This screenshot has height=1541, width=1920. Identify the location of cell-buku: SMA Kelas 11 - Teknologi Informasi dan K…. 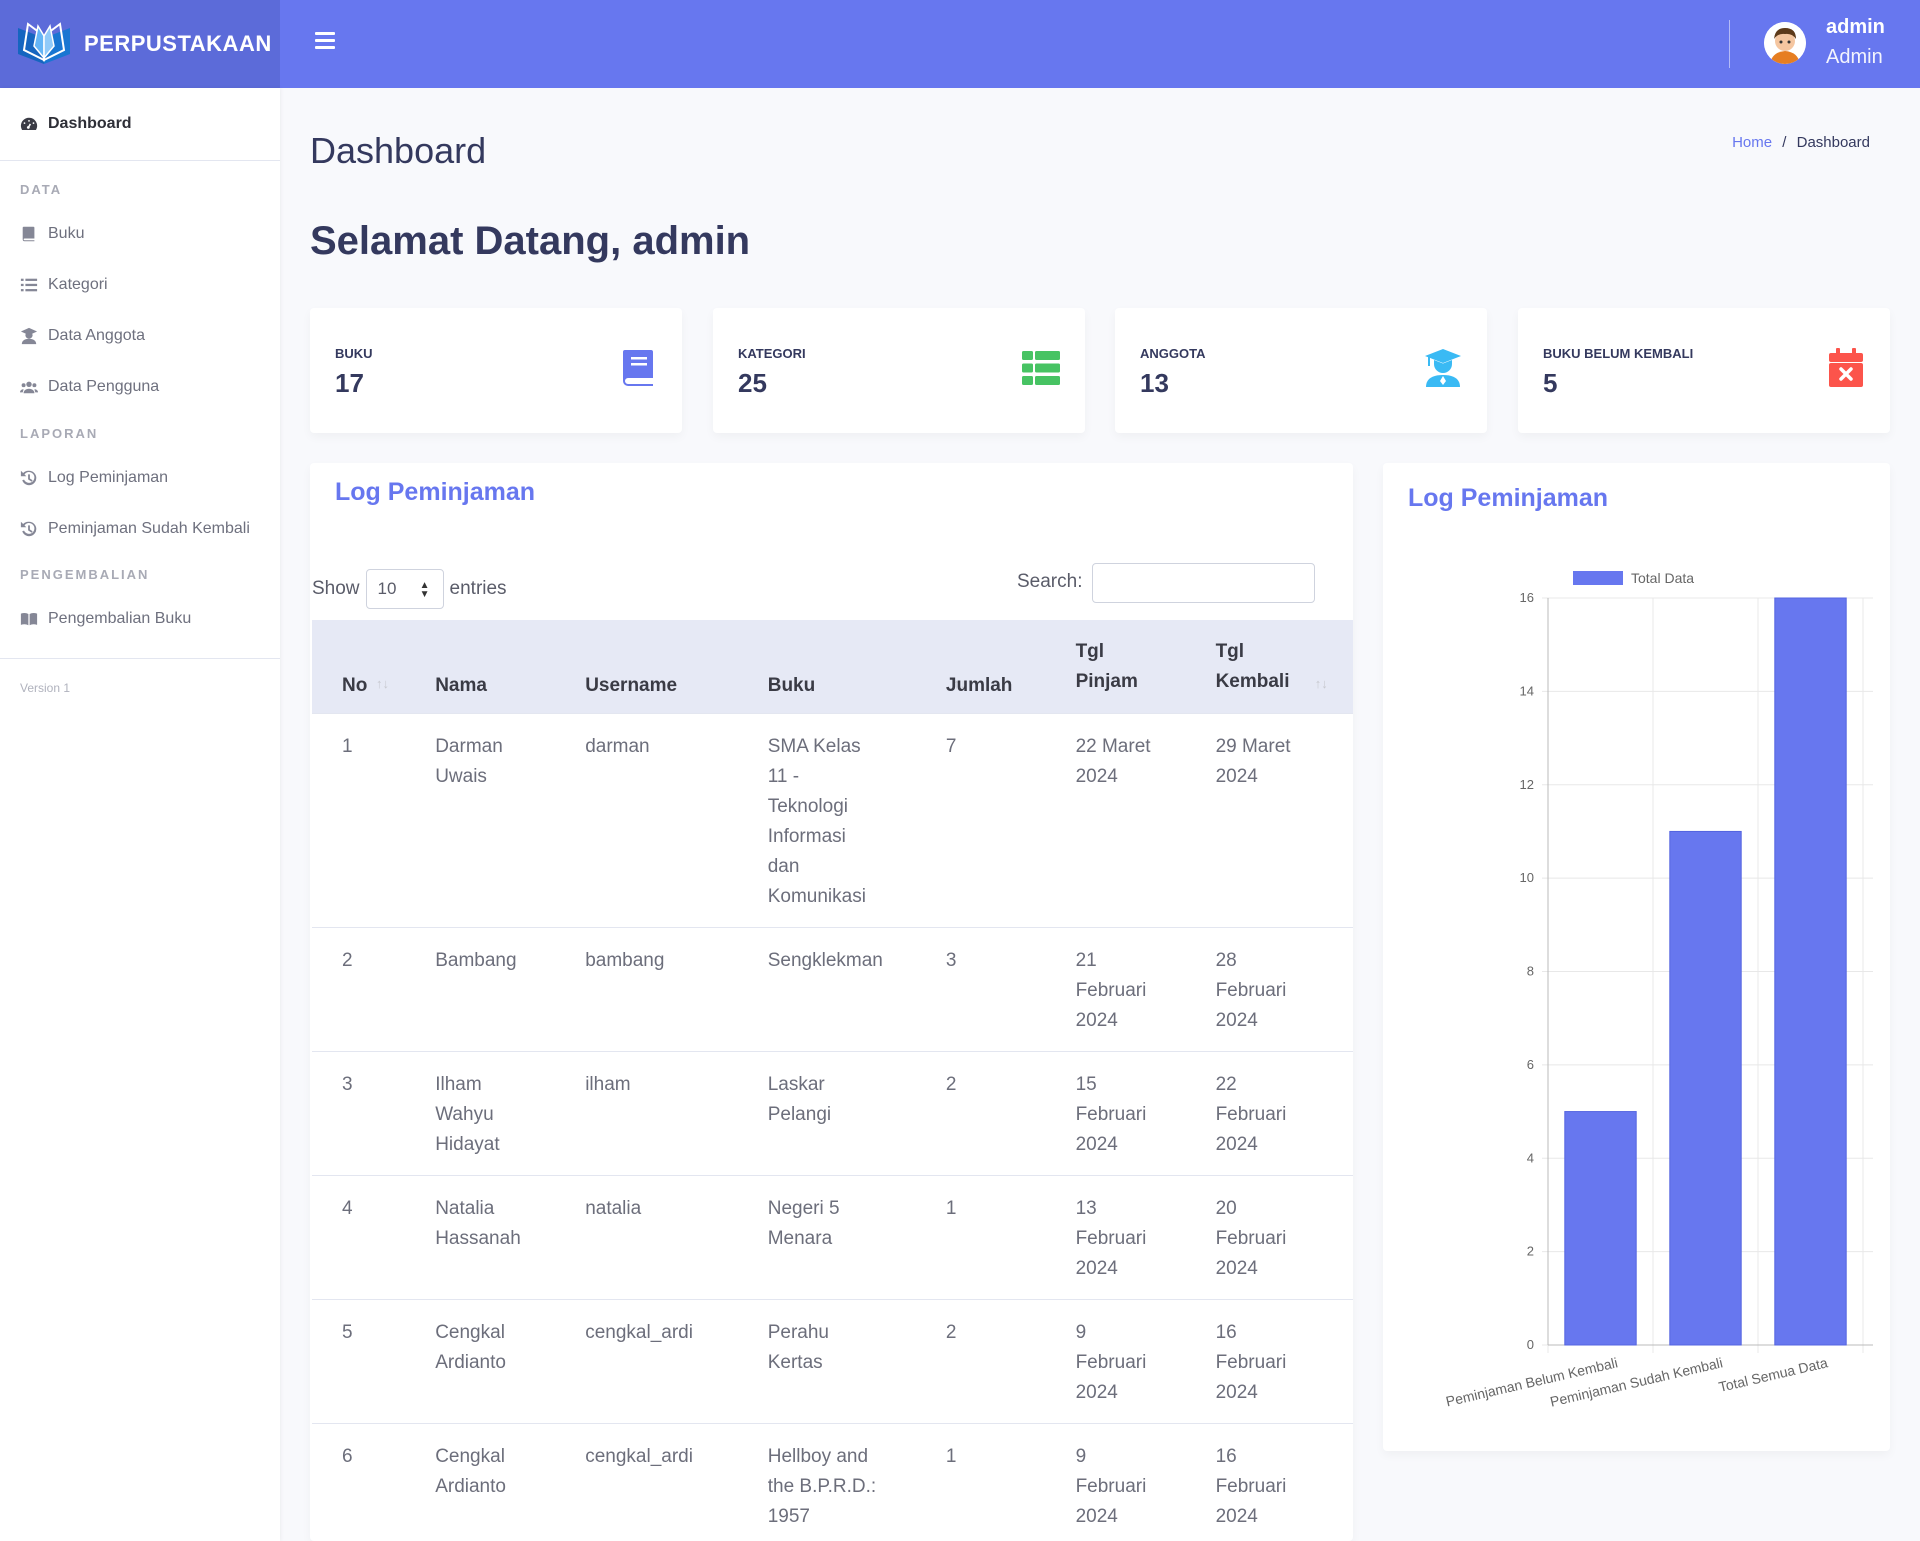
(826, 819).